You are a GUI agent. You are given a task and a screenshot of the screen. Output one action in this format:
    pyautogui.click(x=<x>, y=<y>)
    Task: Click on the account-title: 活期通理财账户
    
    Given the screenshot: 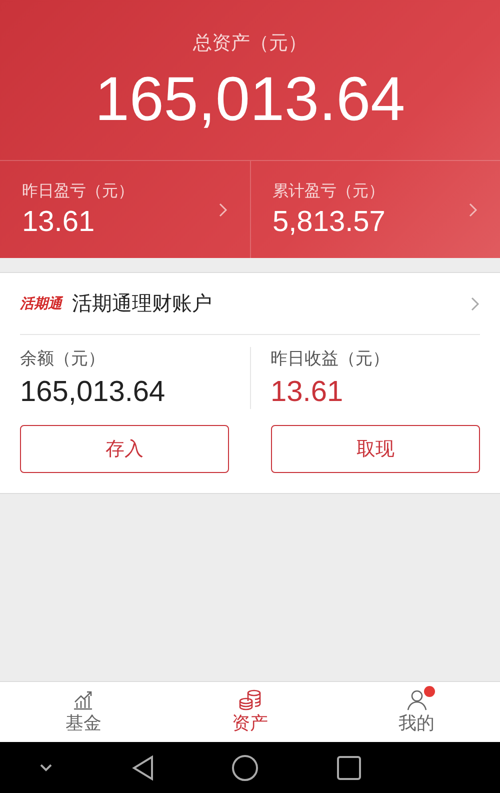 What is the action you would take?
    pyautogui.click(x=271, y=303)
    